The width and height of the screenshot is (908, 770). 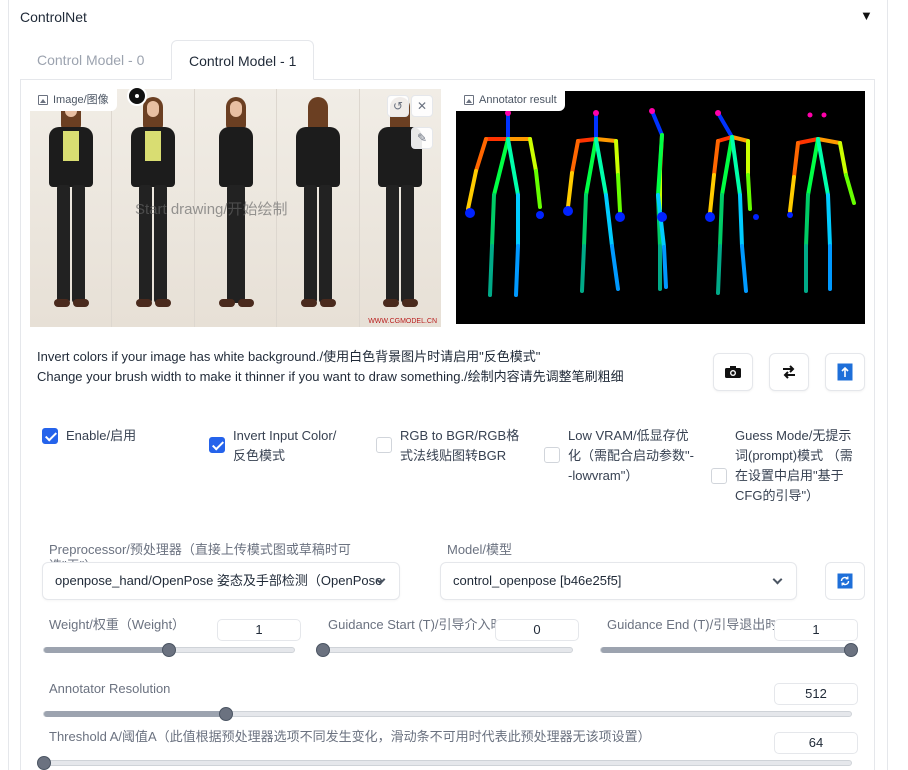 What do you see at coordinates (851, 650) in the screenshot?
I see `guidance-end-slider-thumb` at bounding box center [851, 650].